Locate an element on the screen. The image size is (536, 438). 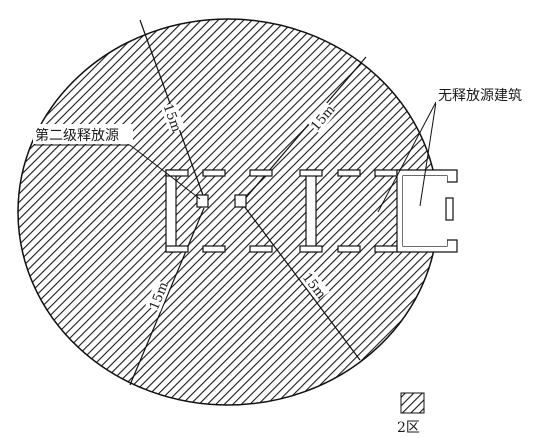
legend-swatch is located at coordinates (412, 403).